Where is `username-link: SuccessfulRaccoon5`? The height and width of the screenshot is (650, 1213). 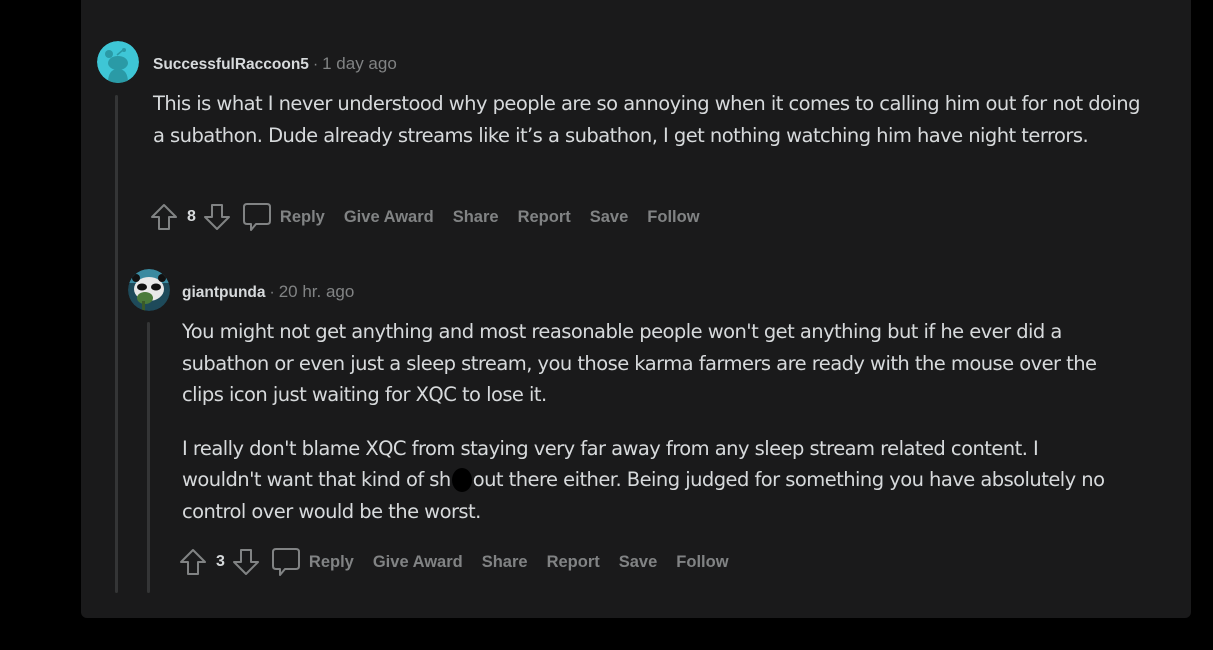
username-link: SuccessfulRaccoon5 is located at coordinates (231, 64).